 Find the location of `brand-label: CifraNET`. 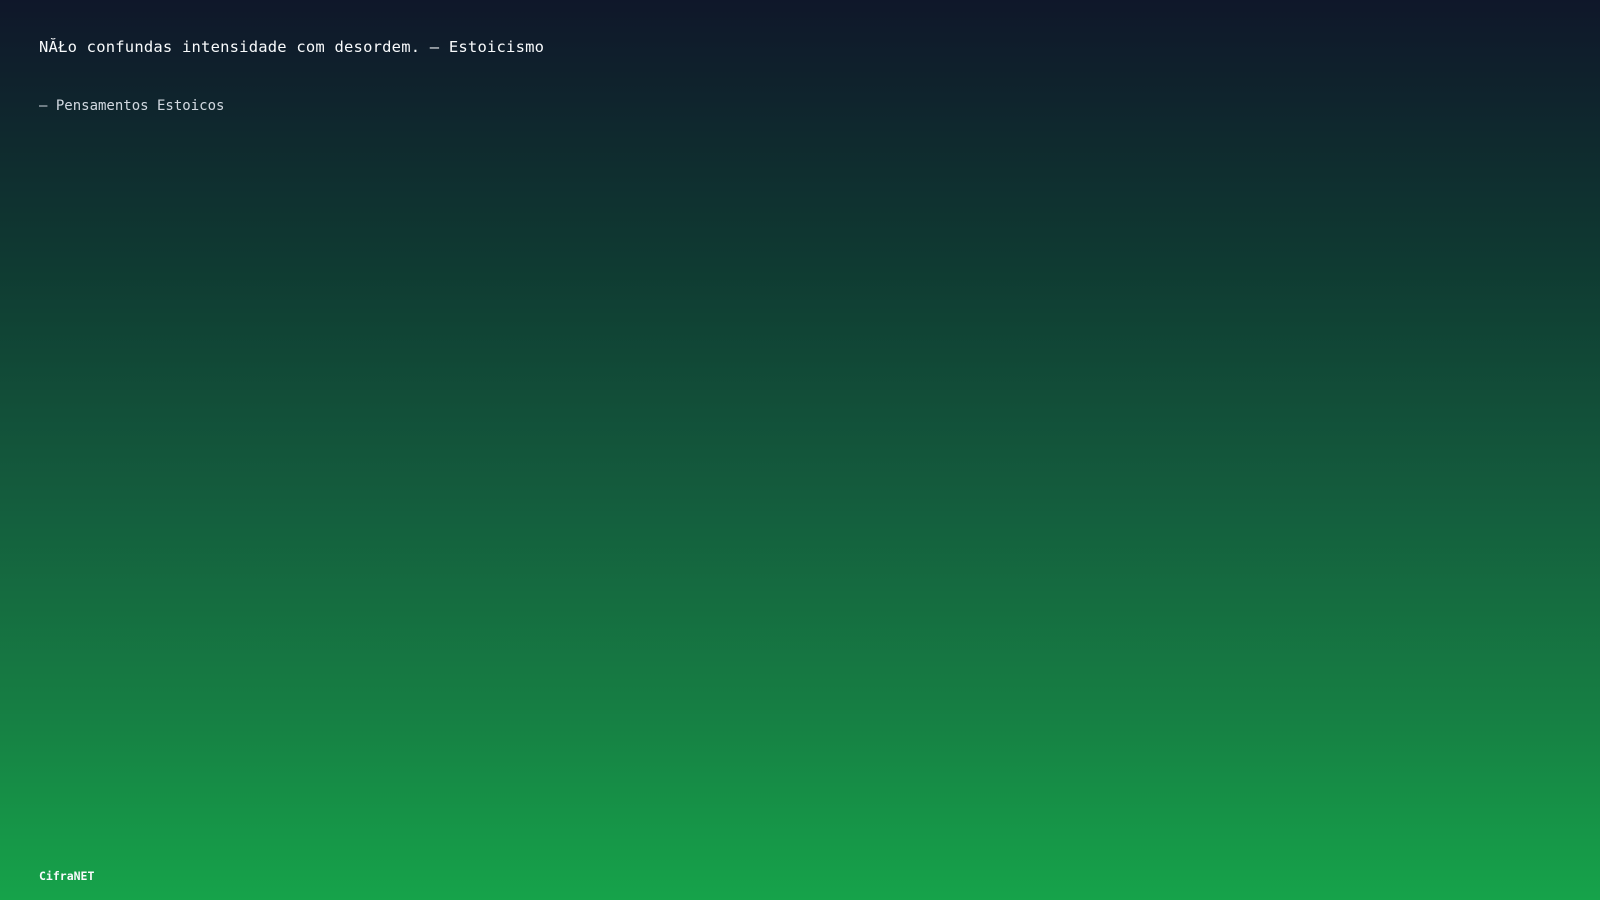

brand-label: CifraNET is located at coordinates (67, 876).